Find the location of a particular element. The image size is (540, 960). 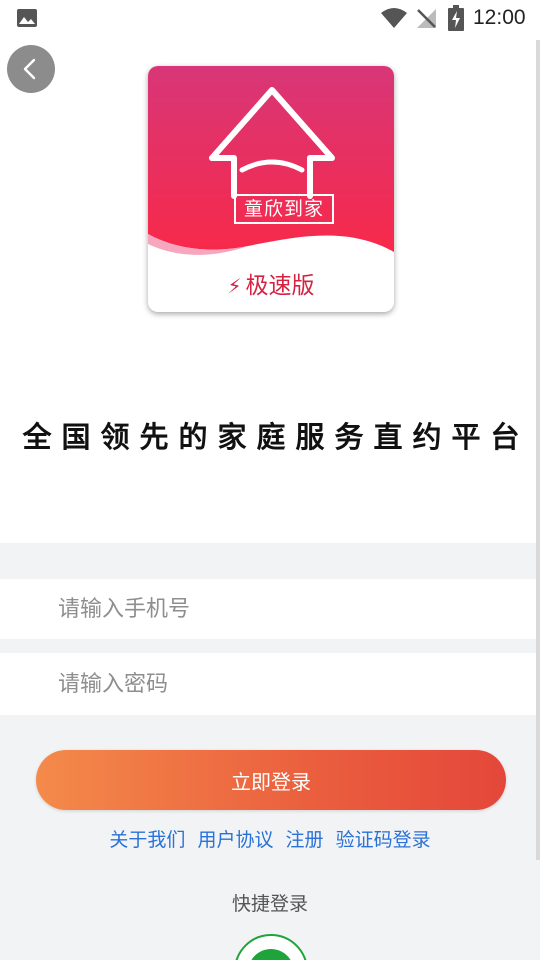

phone-input is located at coordinates (270, 609).